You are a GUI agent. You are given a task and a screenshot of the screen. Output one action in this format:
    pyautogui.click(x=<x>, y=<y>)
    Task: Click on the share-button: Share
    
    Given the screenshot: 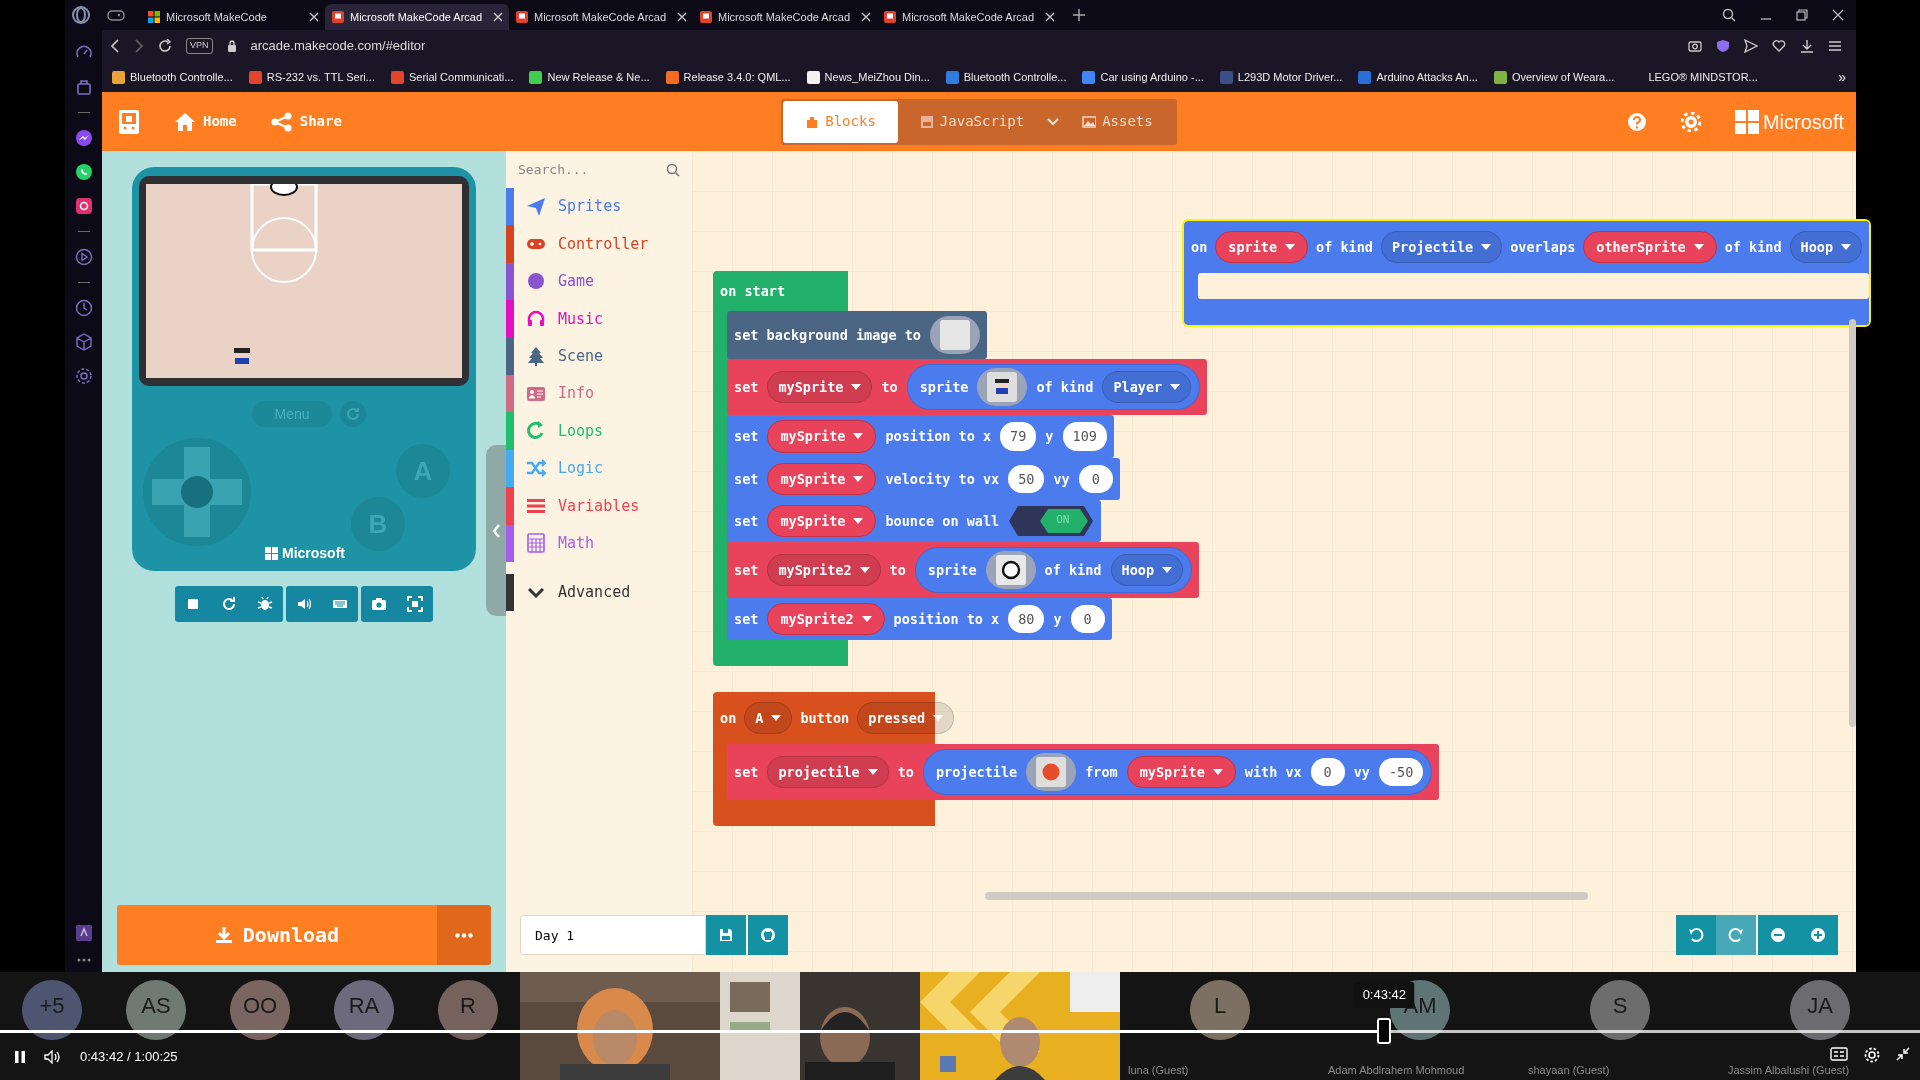 What is the action you would take?
    pyautogui.click(x=306, y=121)
    